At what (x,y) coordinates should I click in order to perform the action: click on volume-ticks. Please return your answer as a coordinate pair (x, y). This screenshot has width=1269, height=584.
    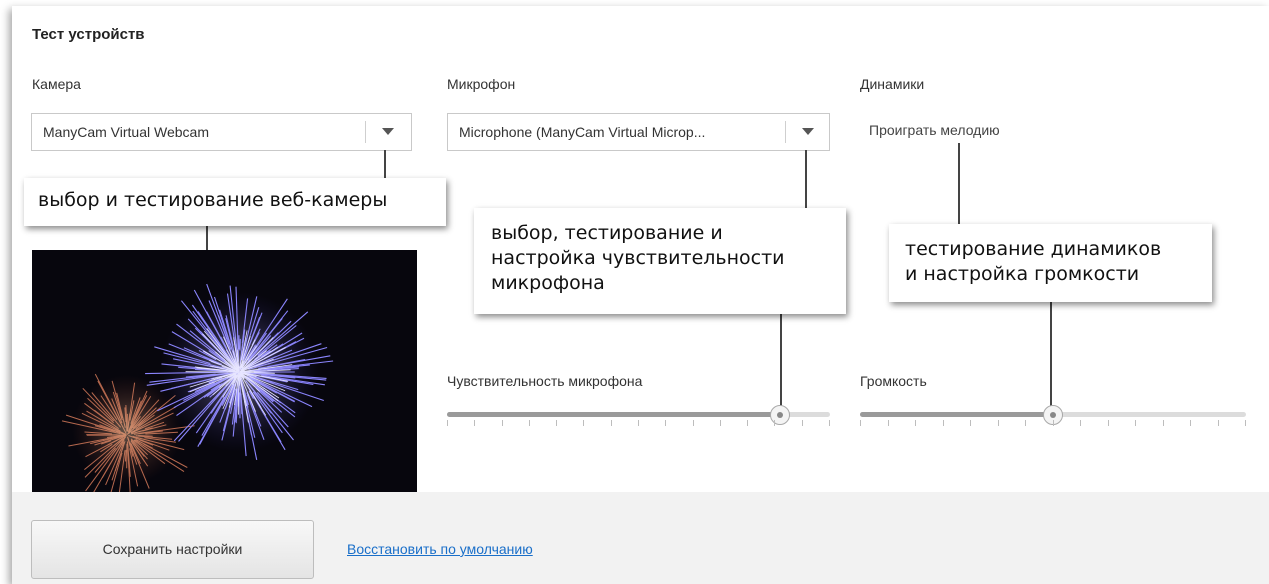
    Looking at the image, I should click on (1053, 424).